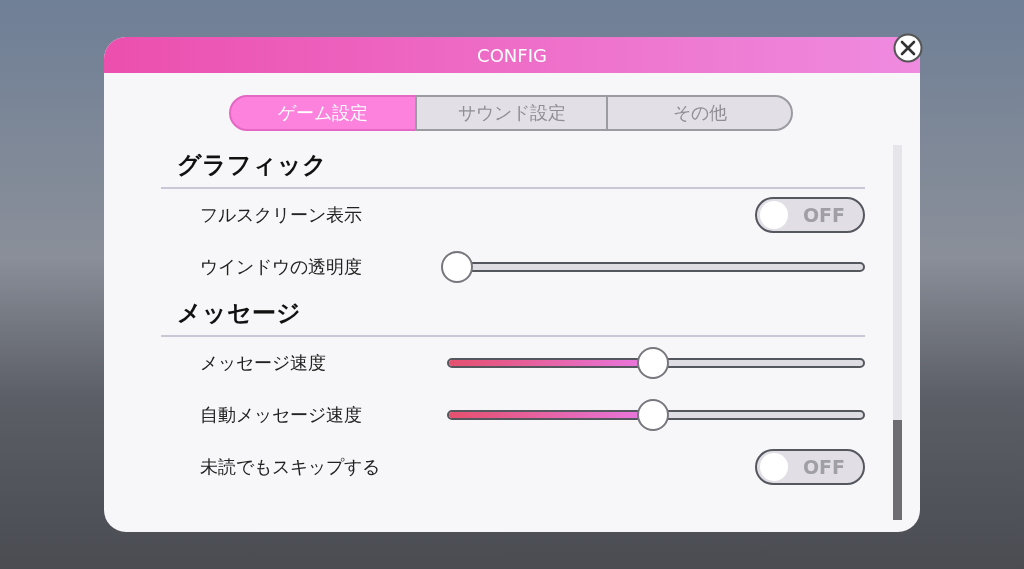 This screenshot has height=569, width=1024. I want to click on dialog-title: CONFIG, so click(512, 55).